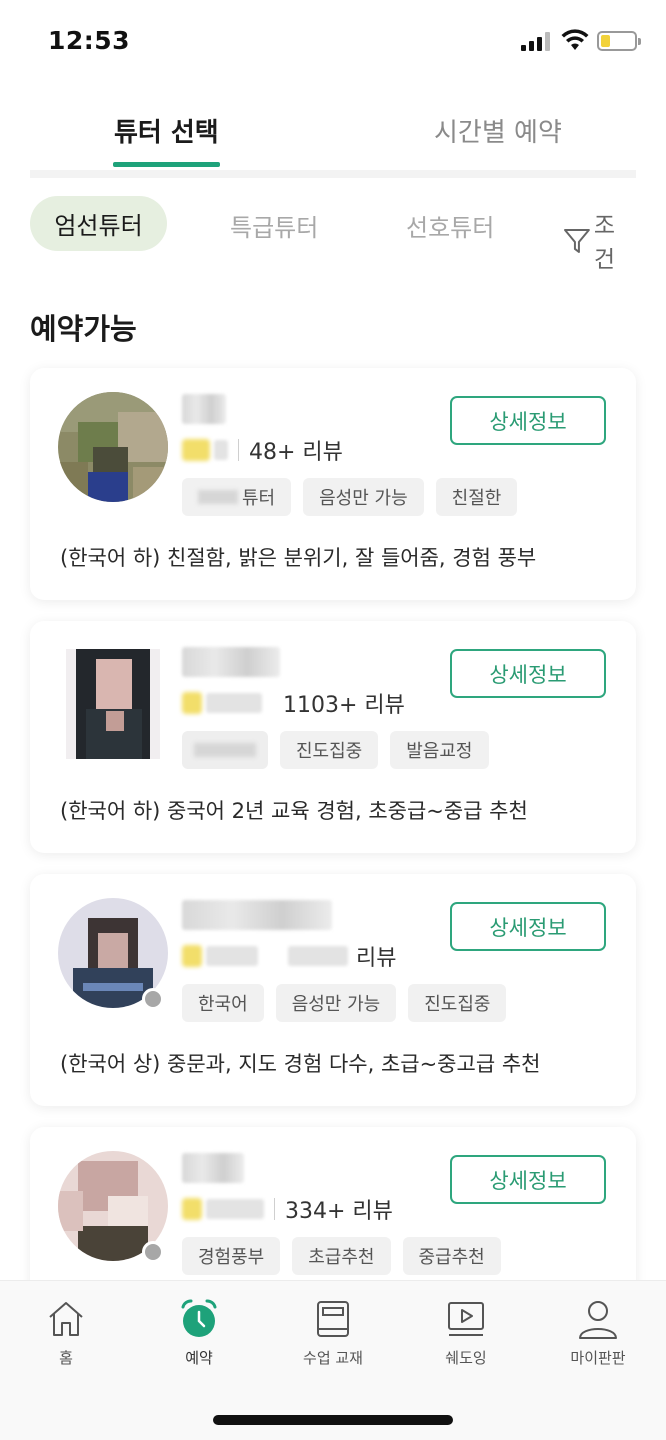 The height and width of the screenshot is (1440, 666). Describe the element at coordinates (450, 225) in the screenshot. I see `filter-chip-favorite: 선호튜터` at that location.